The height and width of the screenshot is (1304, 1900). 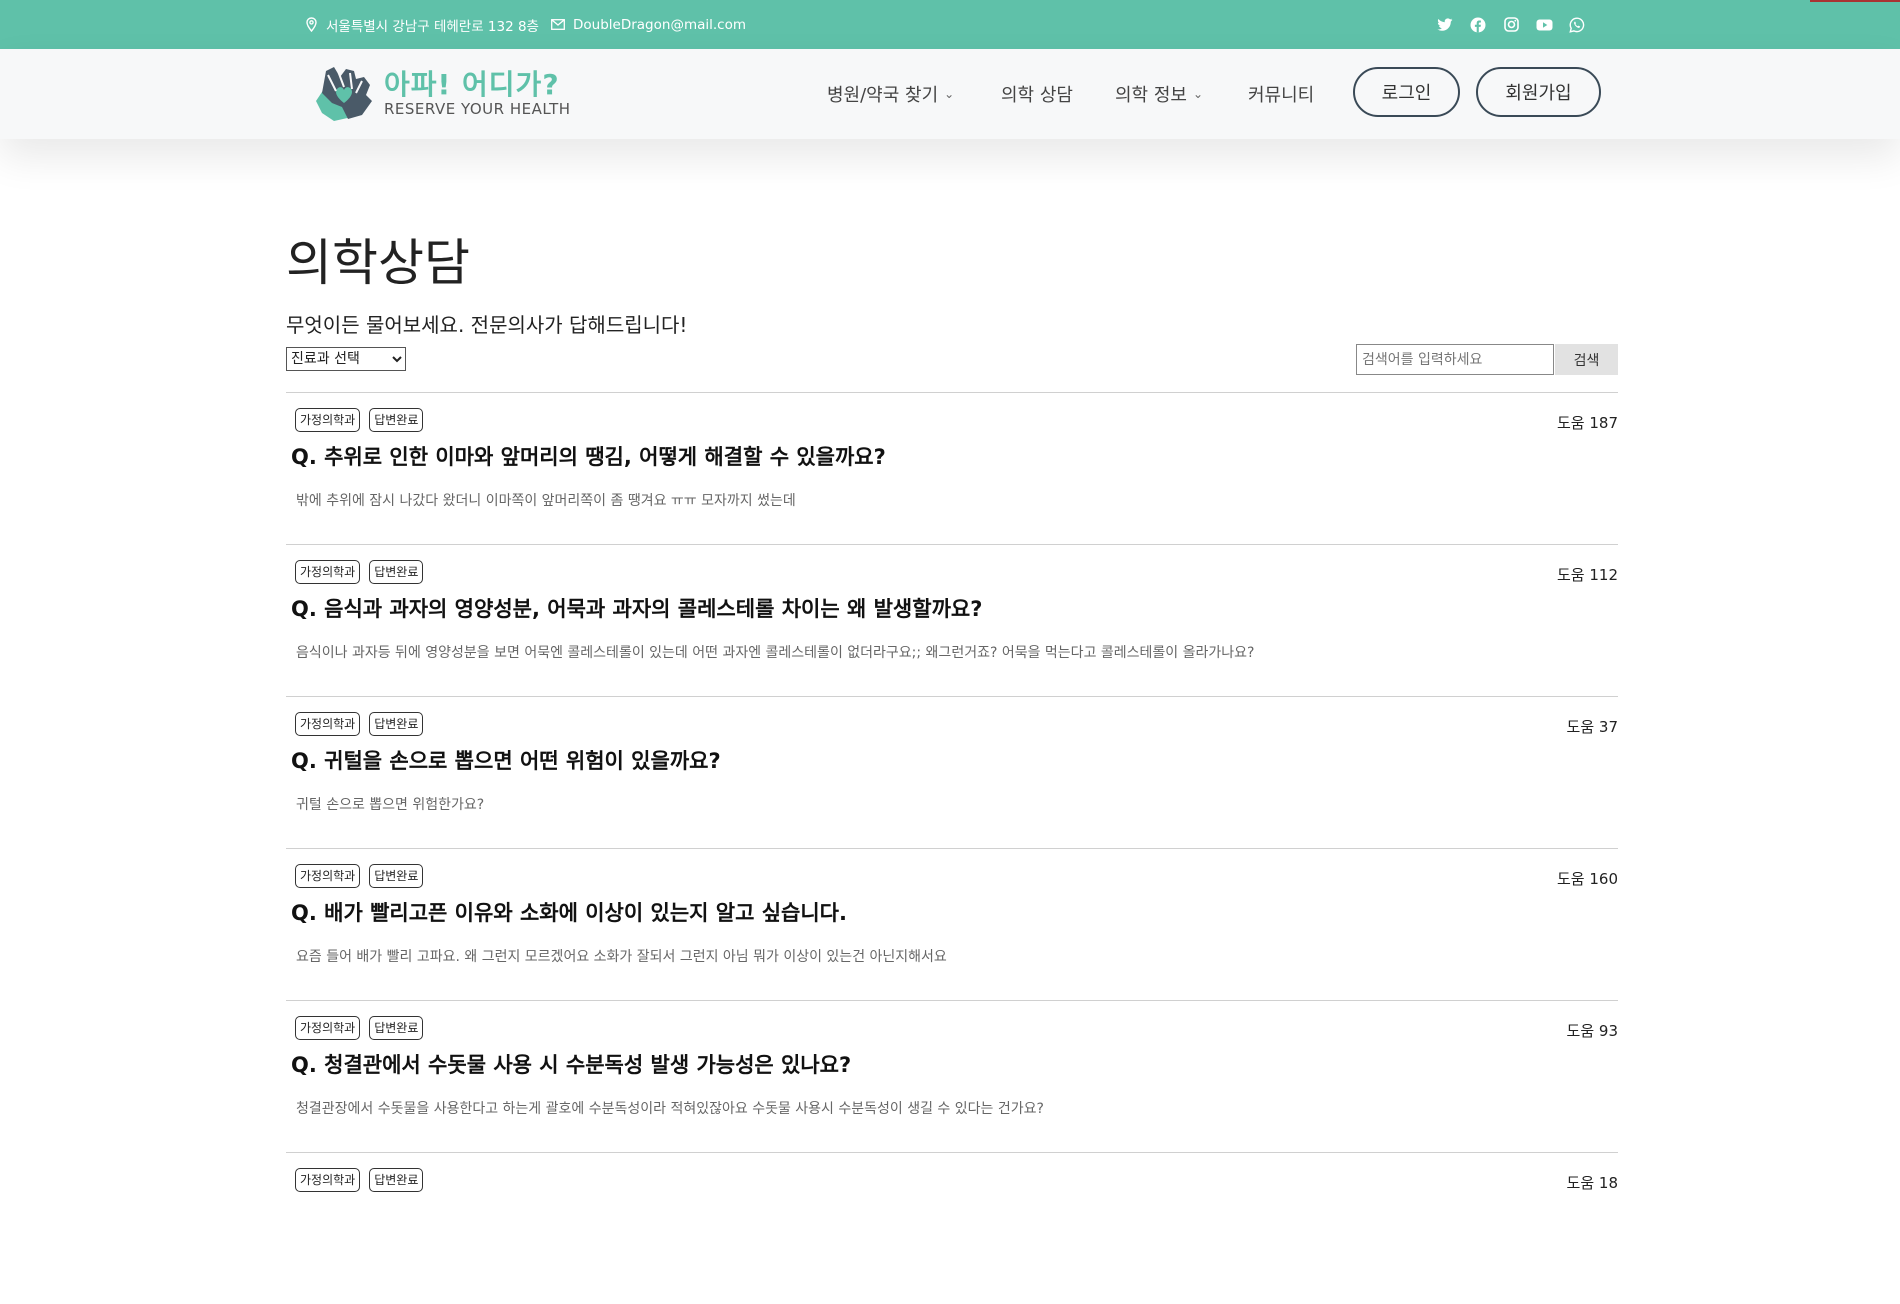 What do you see at coordinates (952, 1228) in the screenshot?
I see `question-item: 가정의학과 답변완료 도움 18` at bounding box center [952, 1228].